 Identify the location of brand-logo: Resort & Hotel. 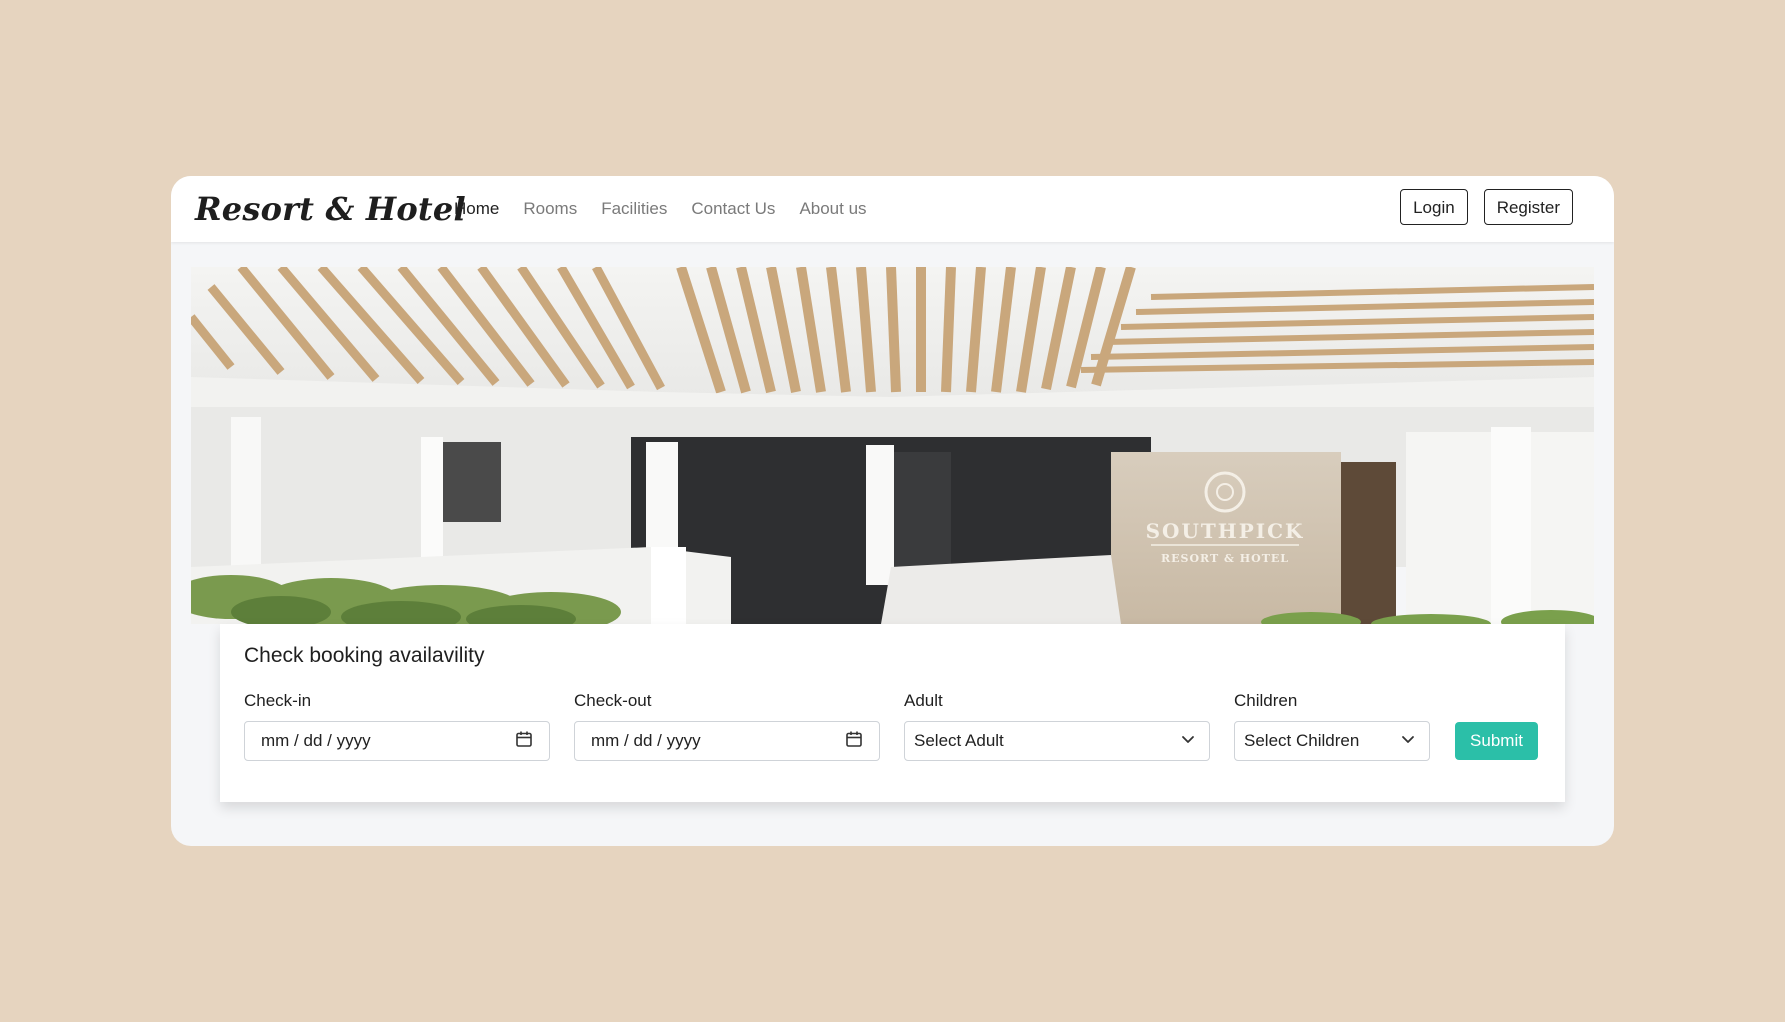
(330, 209).